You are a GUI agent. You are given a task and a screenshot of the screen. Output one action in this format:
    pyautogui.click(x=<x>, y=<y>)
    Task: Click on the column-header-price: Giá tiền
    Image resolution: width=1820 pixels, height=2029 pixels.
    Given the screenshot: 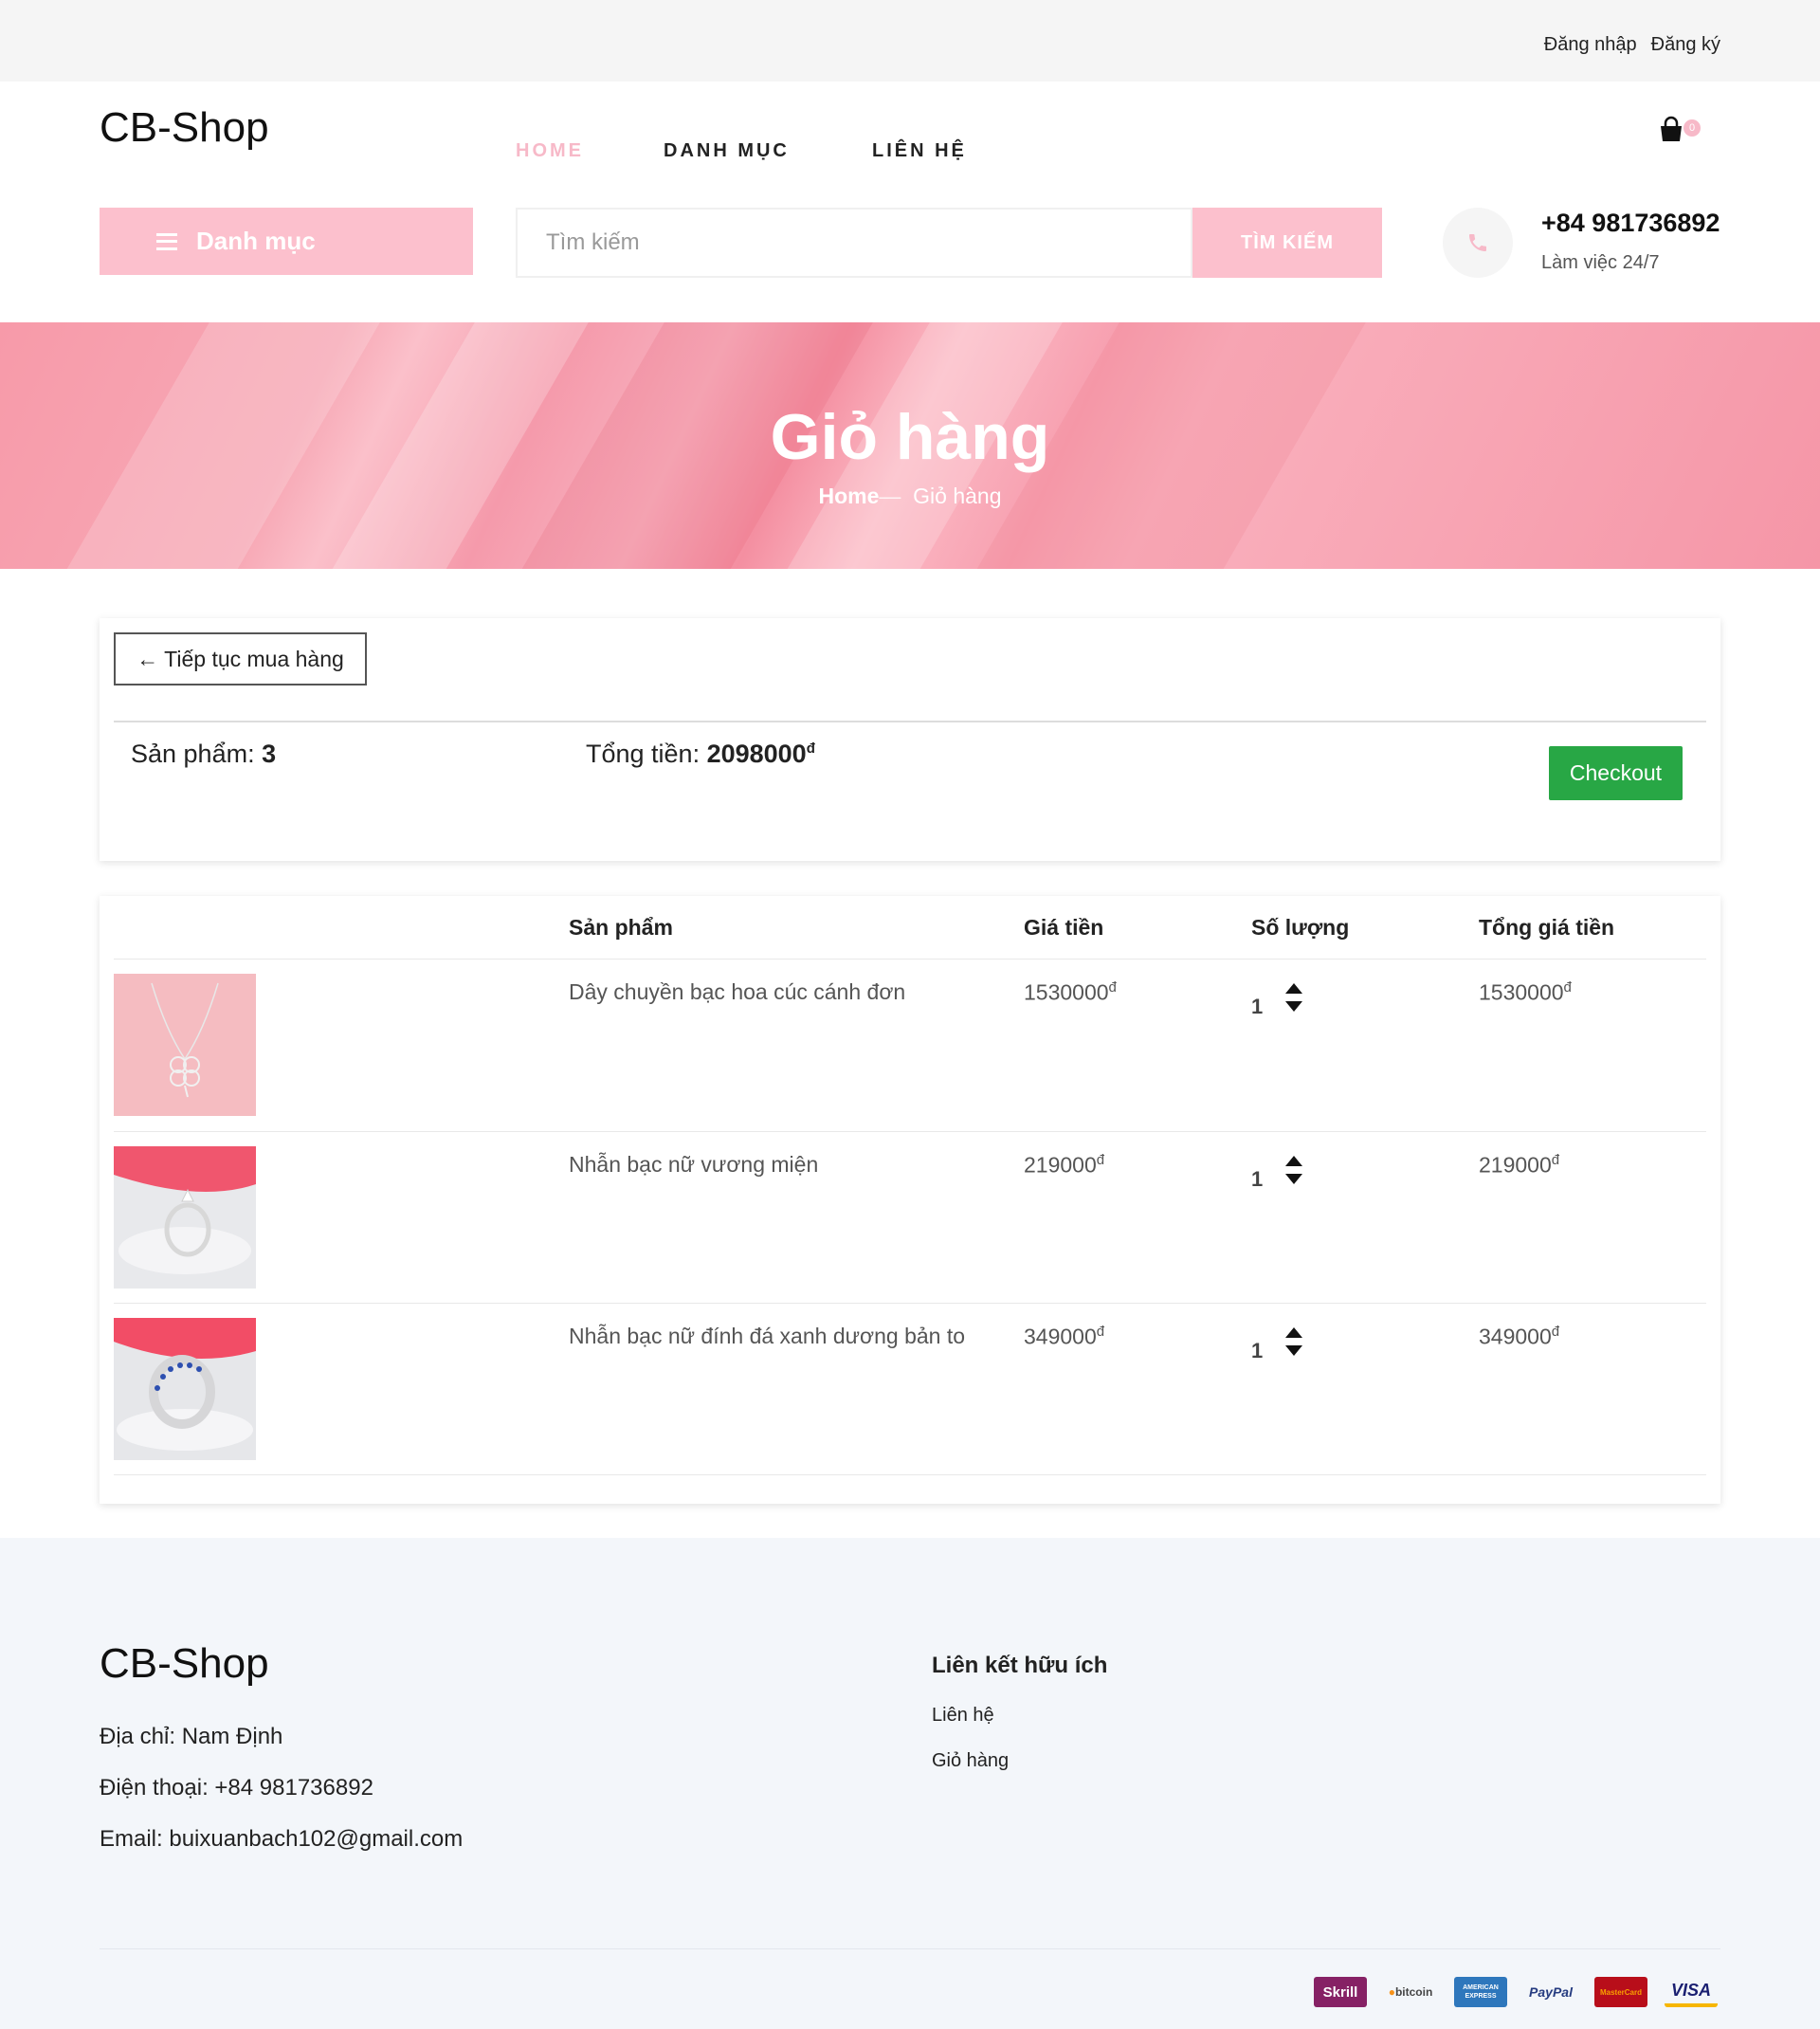 What is the action you would take?
    pyautogui.click(x=1064, y=927)
    